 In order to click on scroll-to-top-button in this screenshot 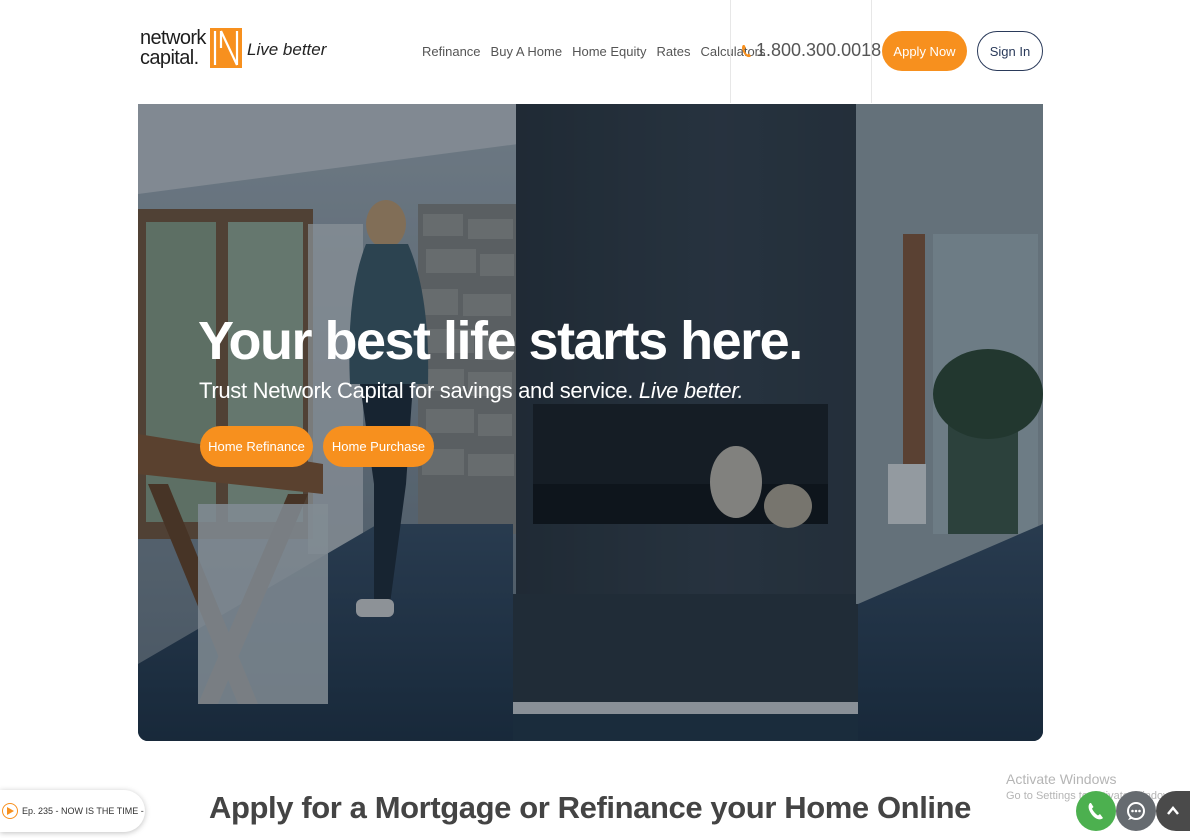, I will do `click(1173, 811)`.